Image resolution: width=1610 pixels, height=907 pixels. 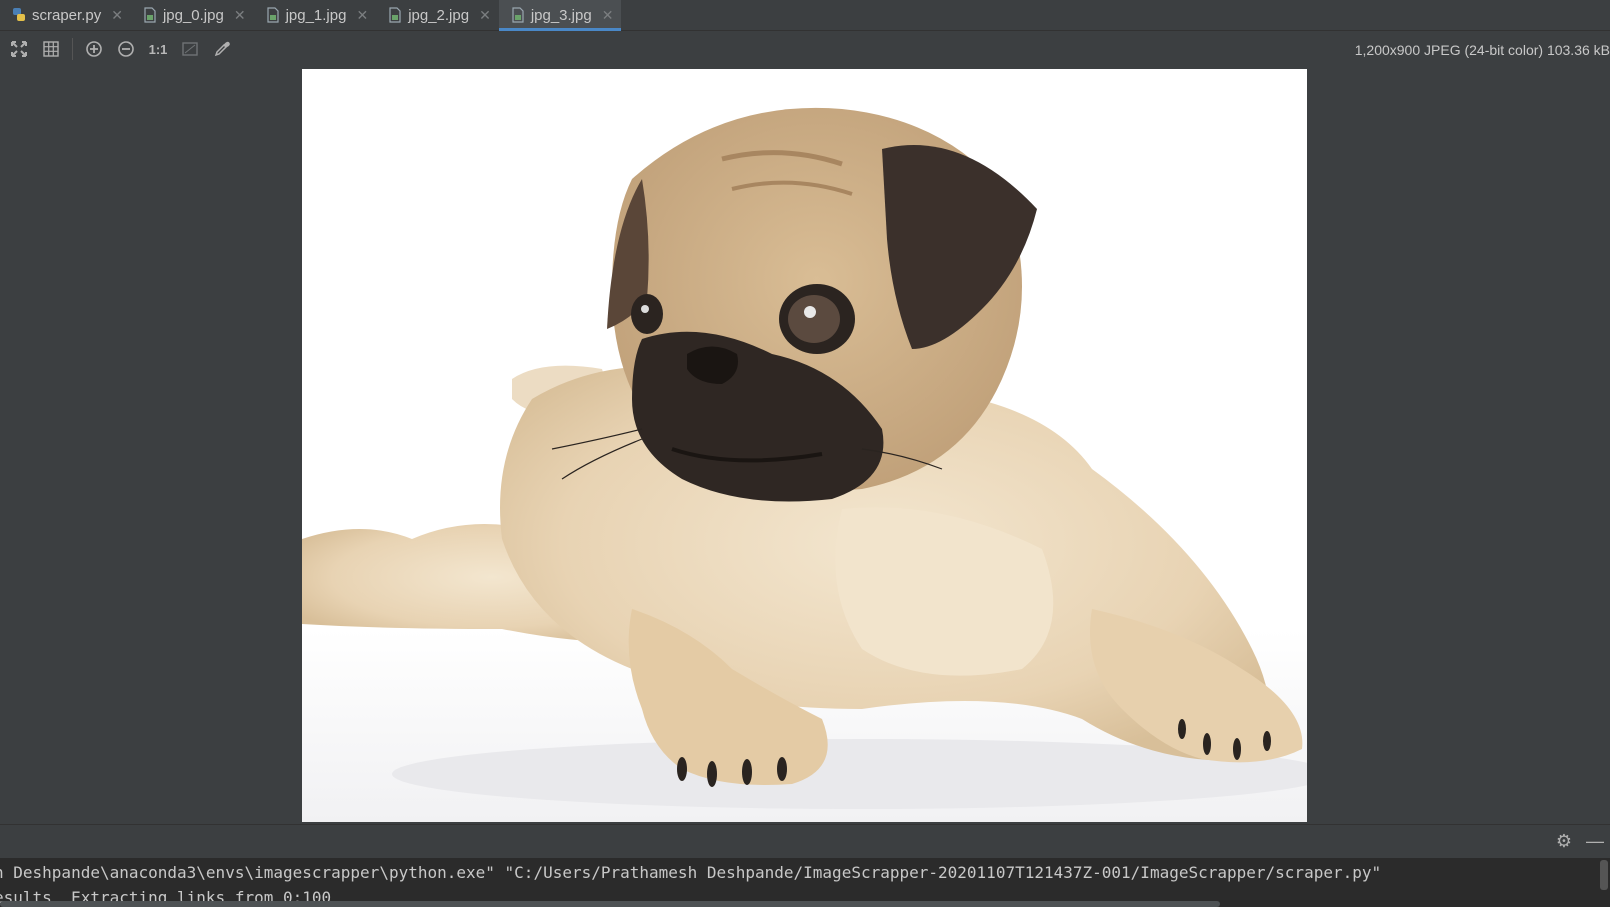 I want to click on horizontal-scrollbar, so click(x=610, y=904).